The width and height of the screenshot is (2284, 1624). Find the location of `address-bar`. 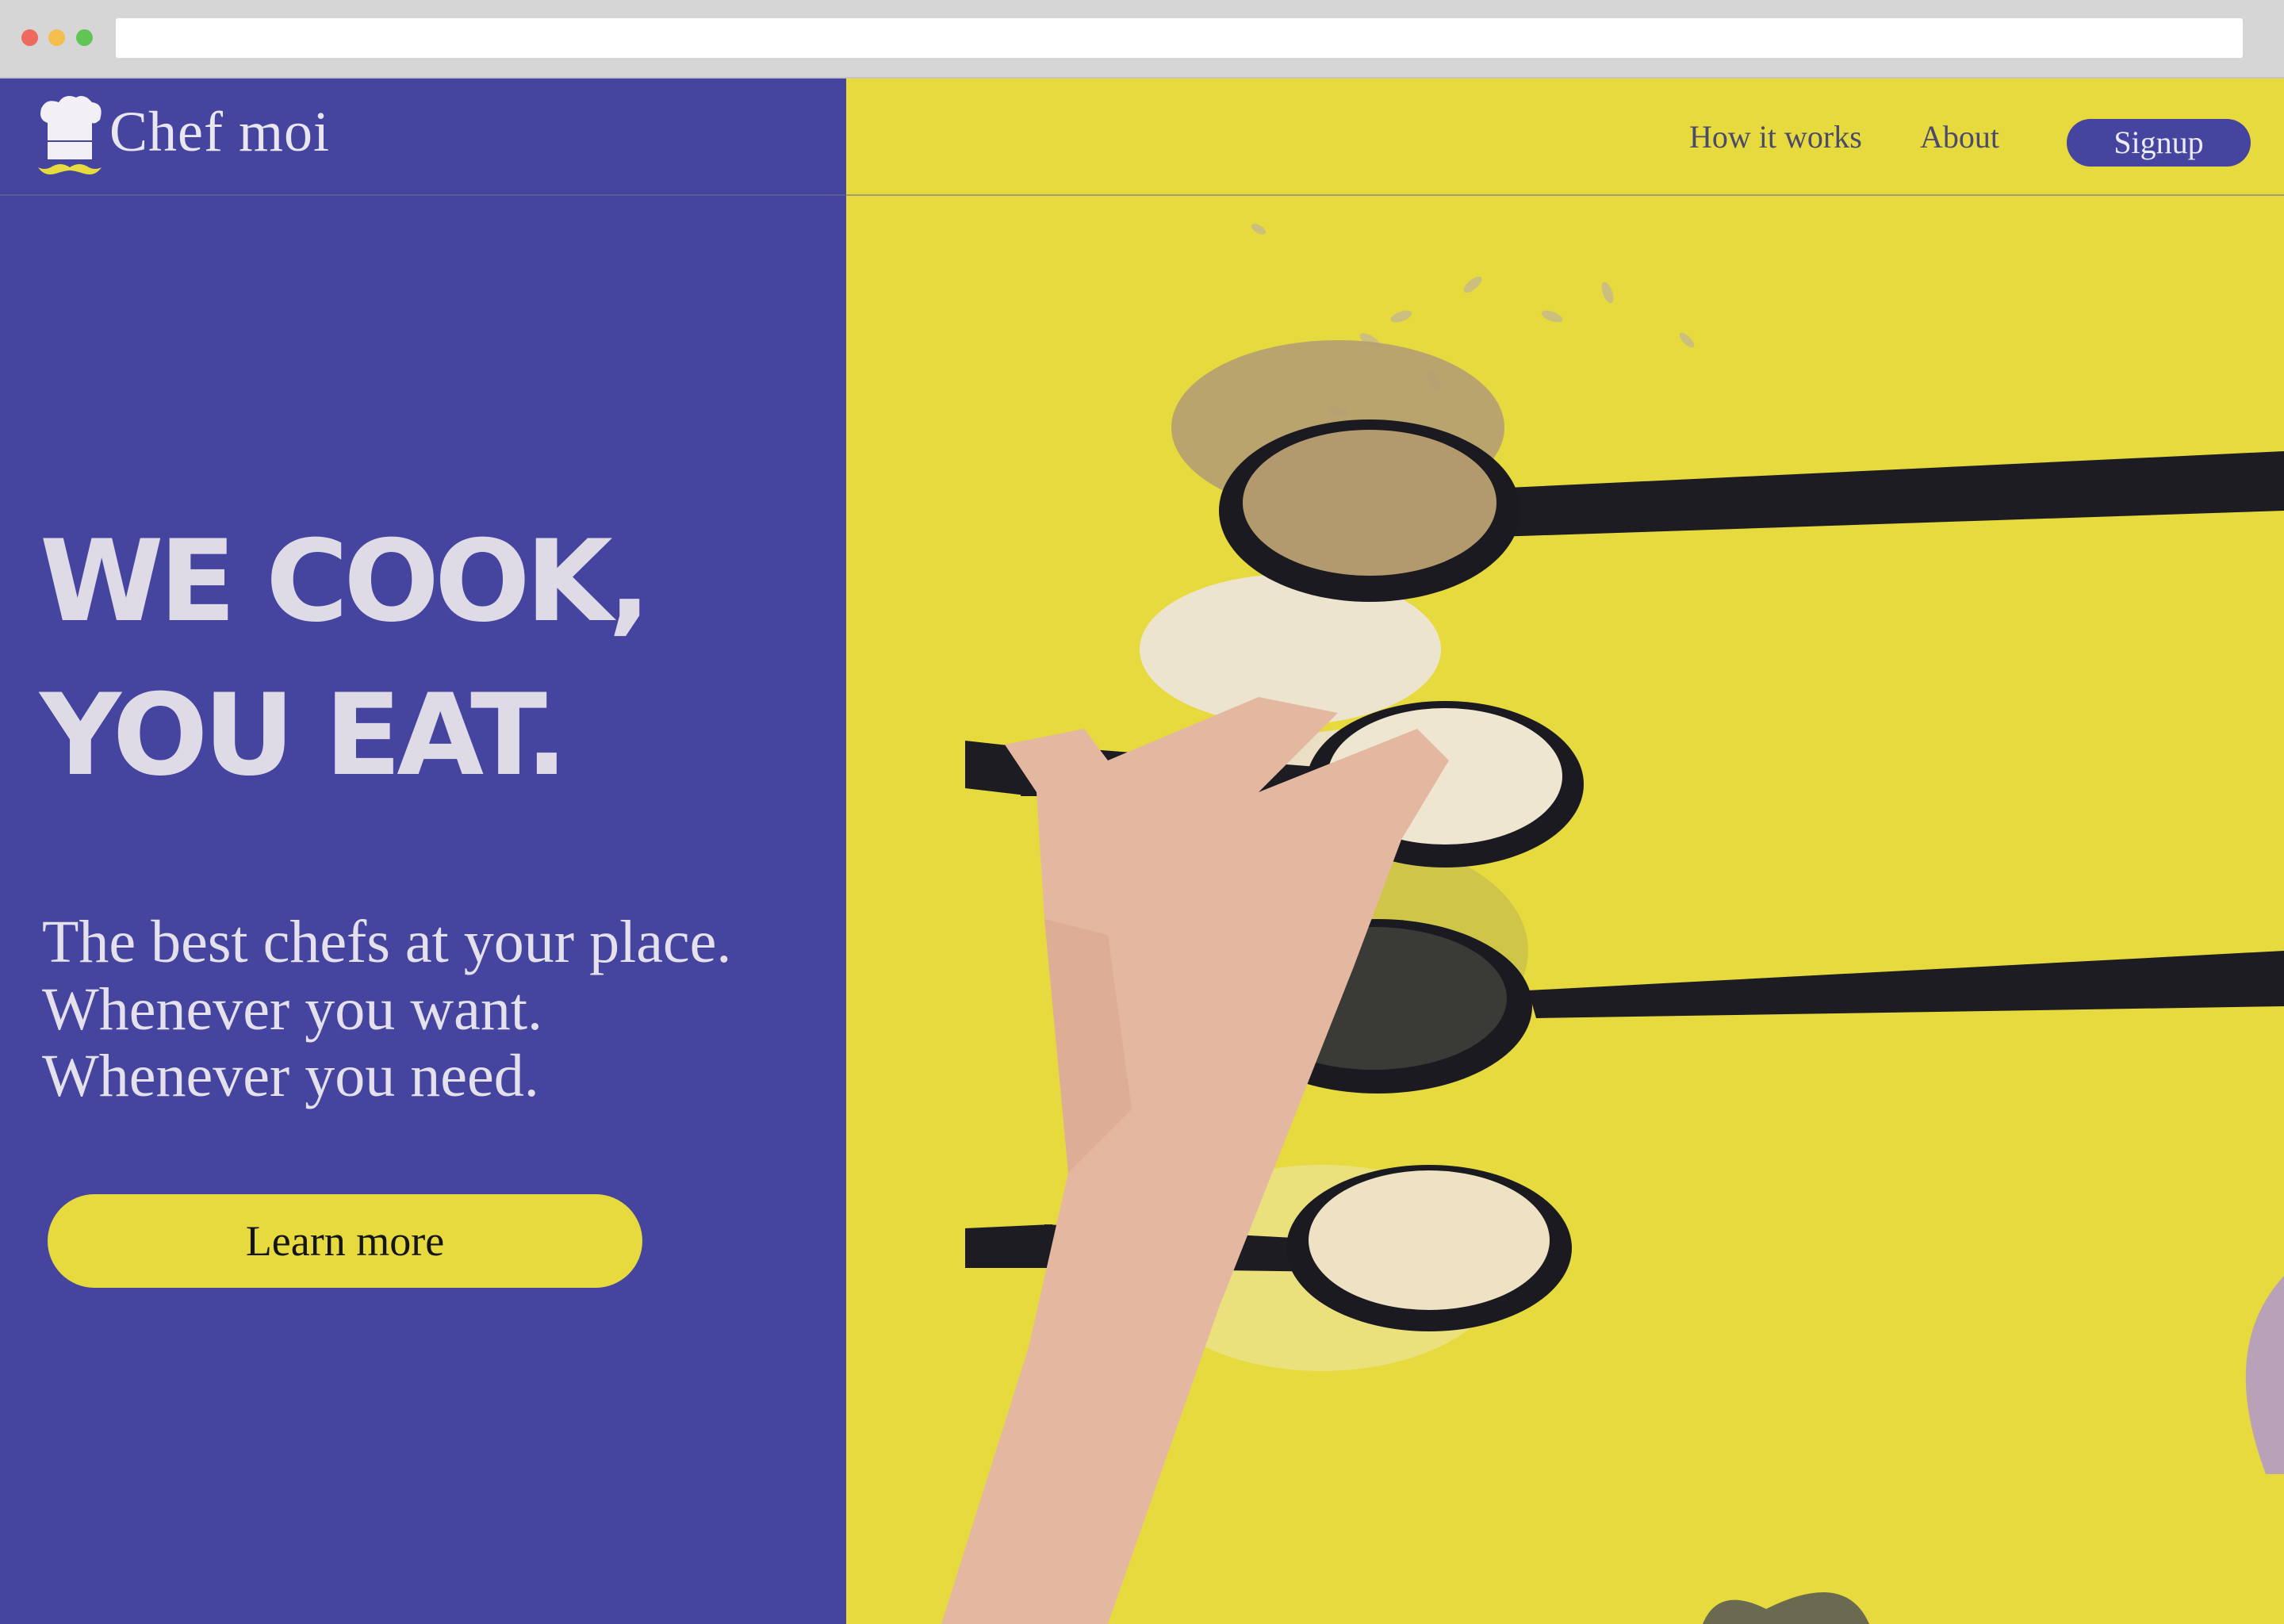

address-bar is located at coordinates (1179, 38).